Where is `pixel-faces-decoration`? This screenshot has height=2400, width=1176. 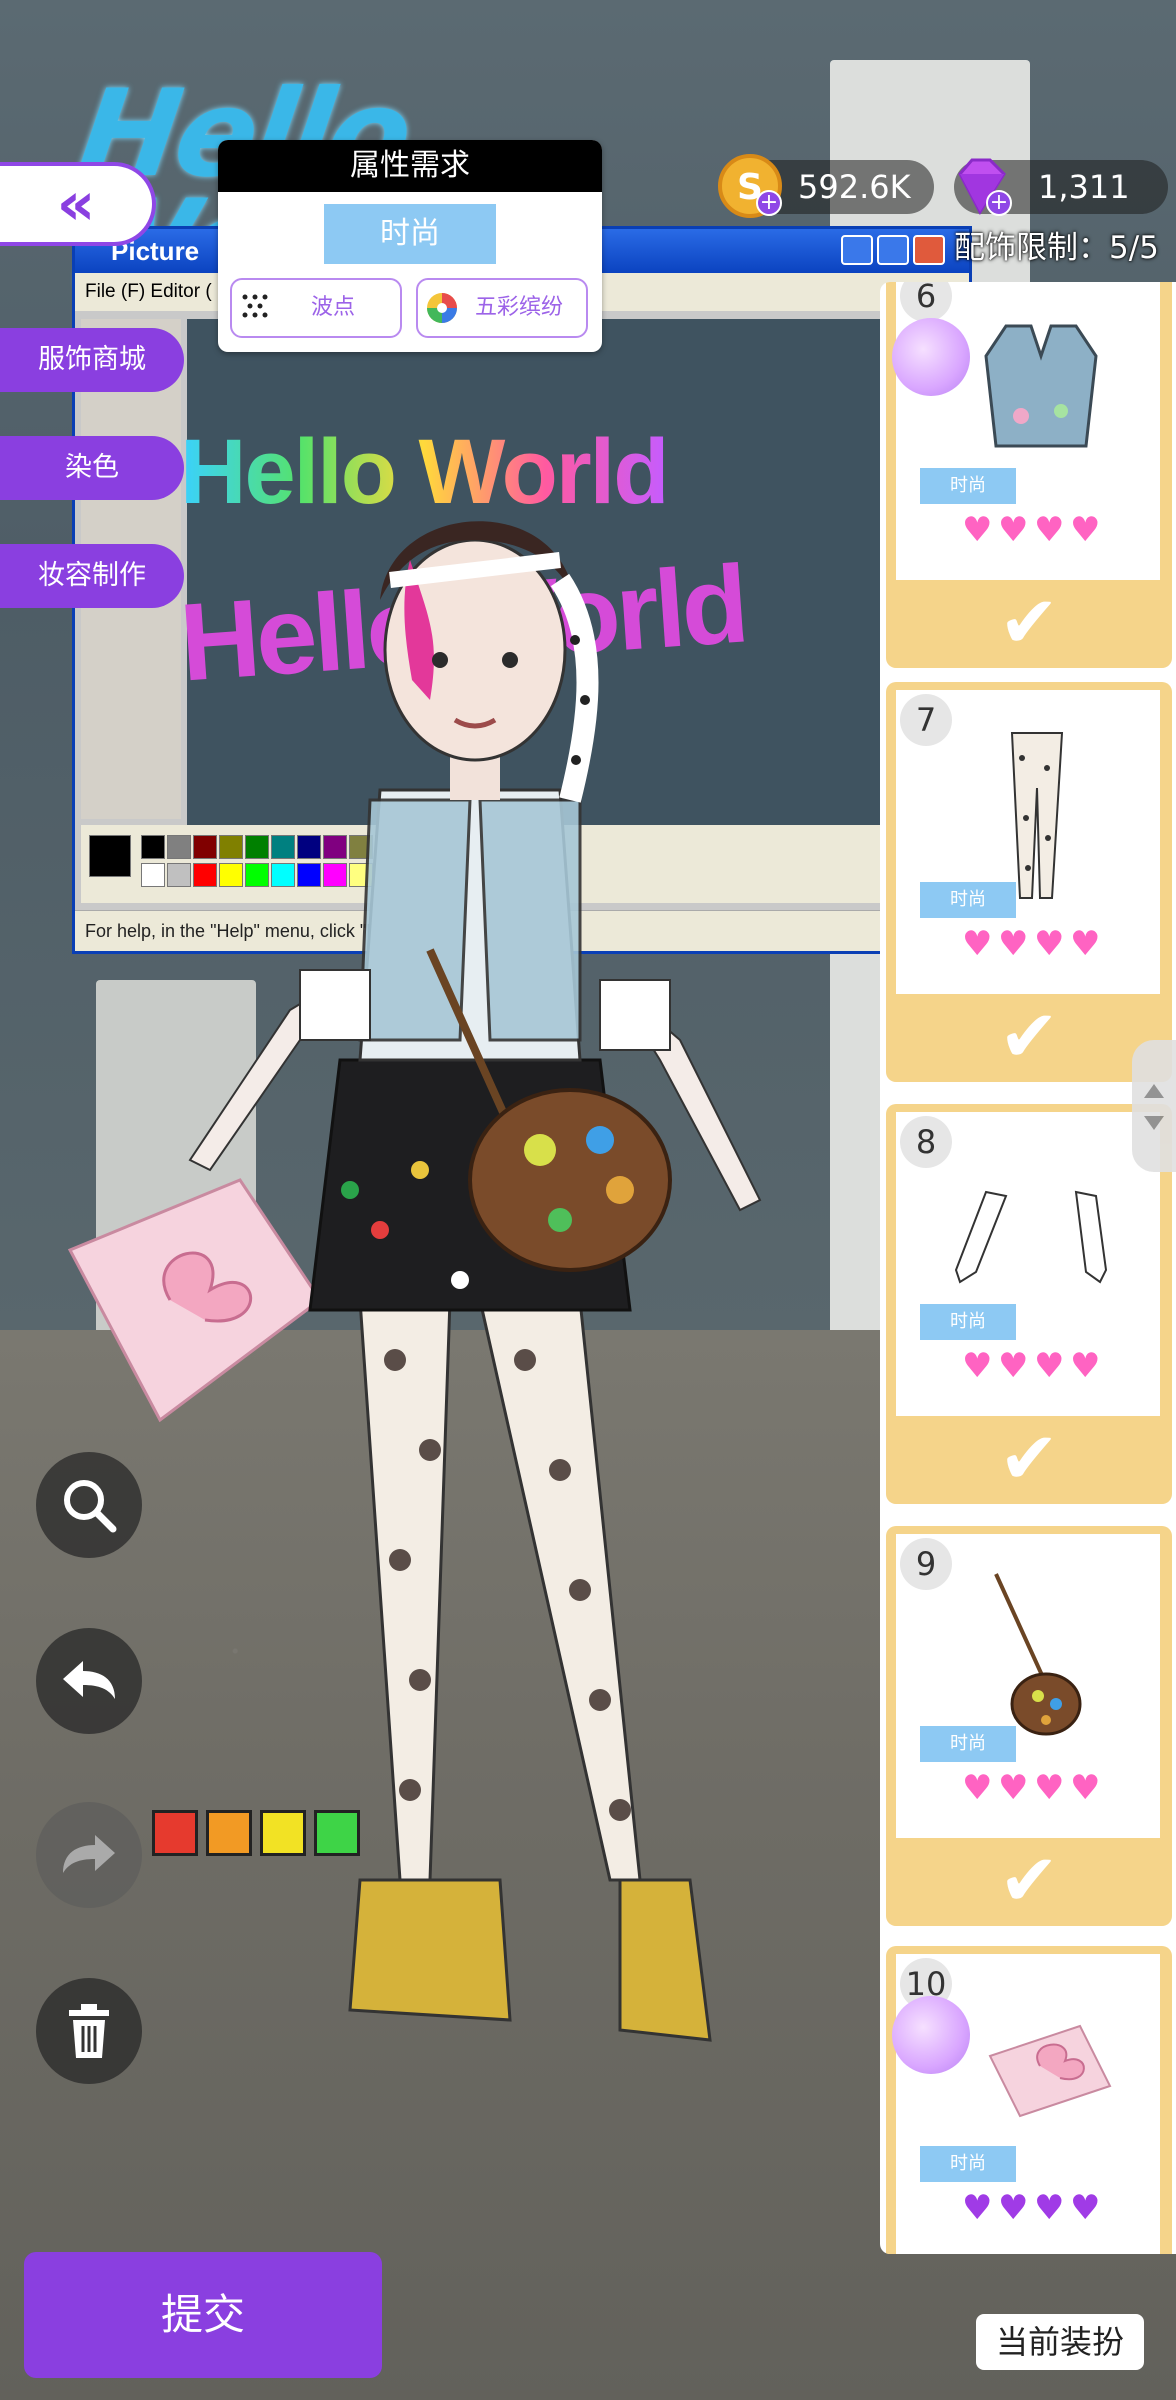
pixel-faces-decoration is located at coordinates (258, 1834).